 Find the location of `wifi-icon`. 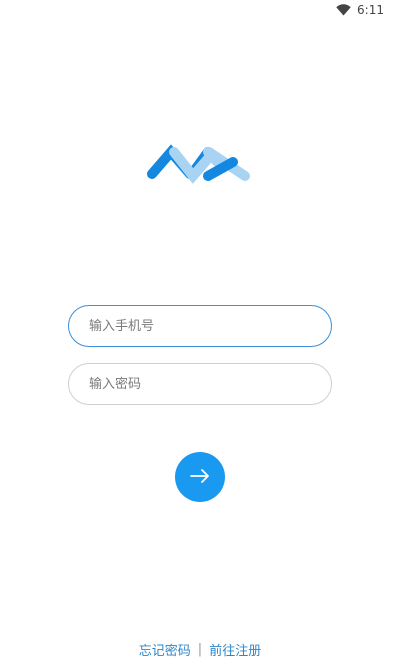

wifi-icon is located at coordinates (343, 10).